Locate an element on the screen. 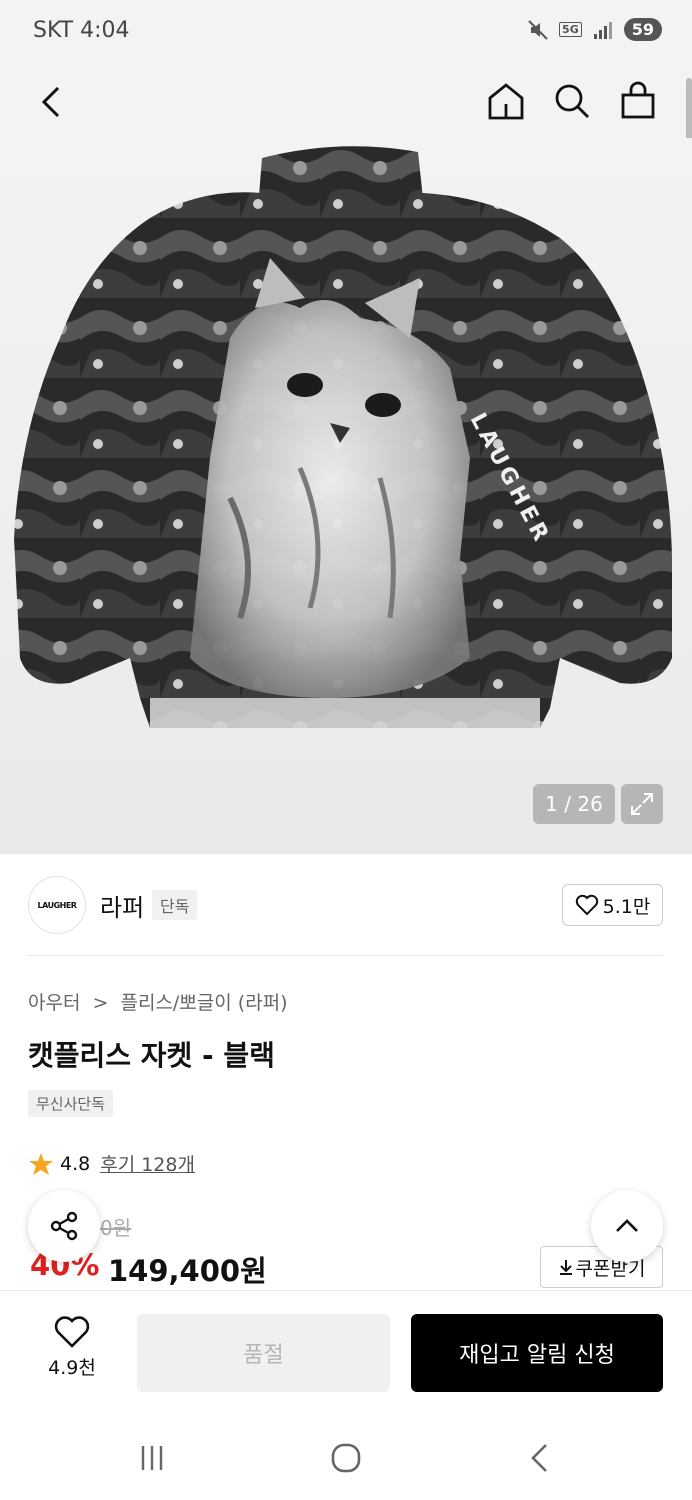  home-system-button is located at coordinates (346, 1458).